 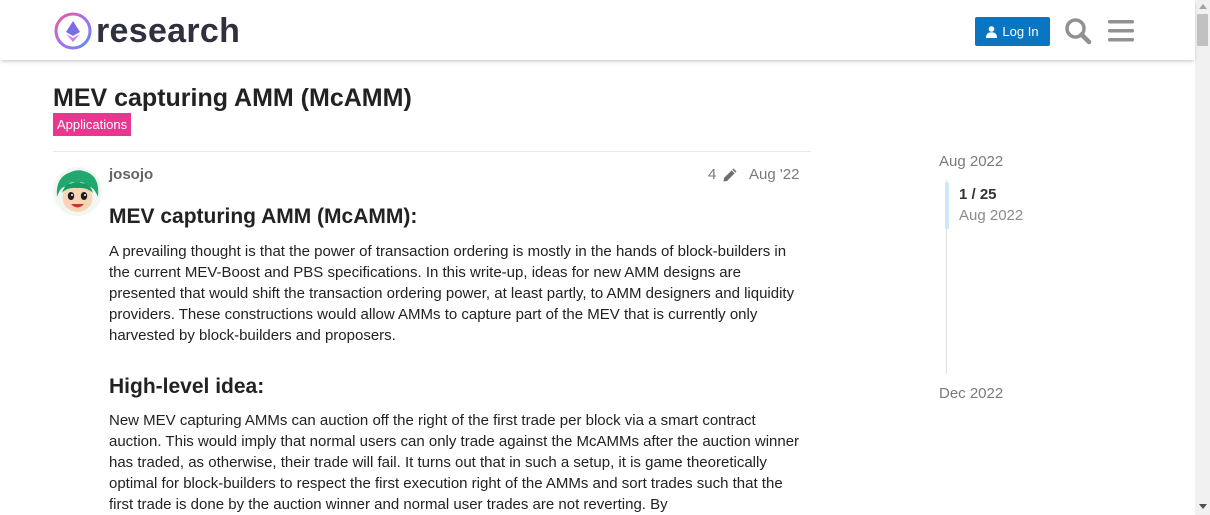 I want to click on menu-icon, so click(x=1121, y=31).